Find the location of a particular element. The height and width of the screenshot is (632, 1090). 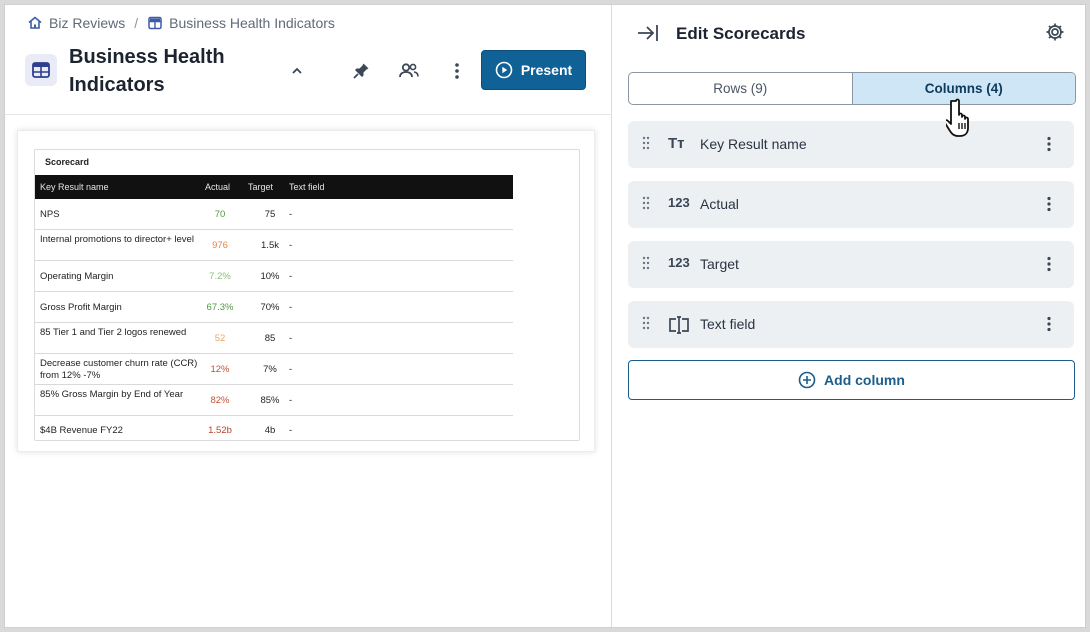

column-item-text-field: Text field is located at coordinates (851, 324).